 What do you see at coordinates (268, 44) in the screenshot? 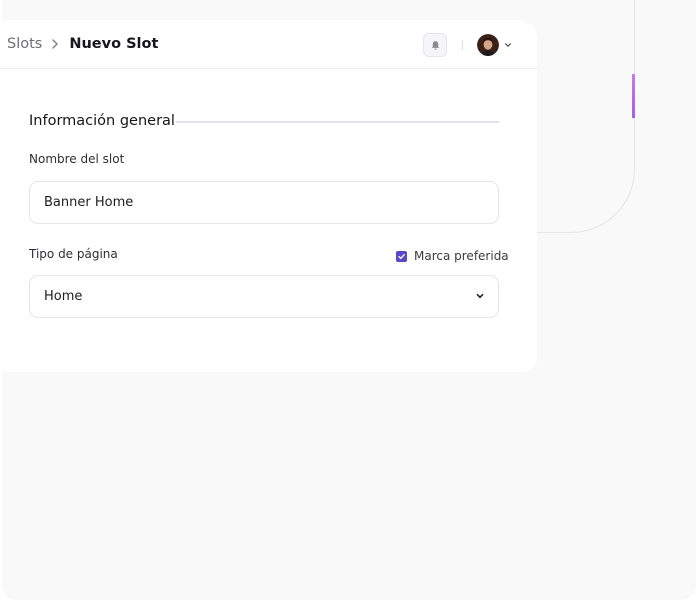
I see `top-bar: Slots Nuevo Slot` at bounding box center [268, 44].